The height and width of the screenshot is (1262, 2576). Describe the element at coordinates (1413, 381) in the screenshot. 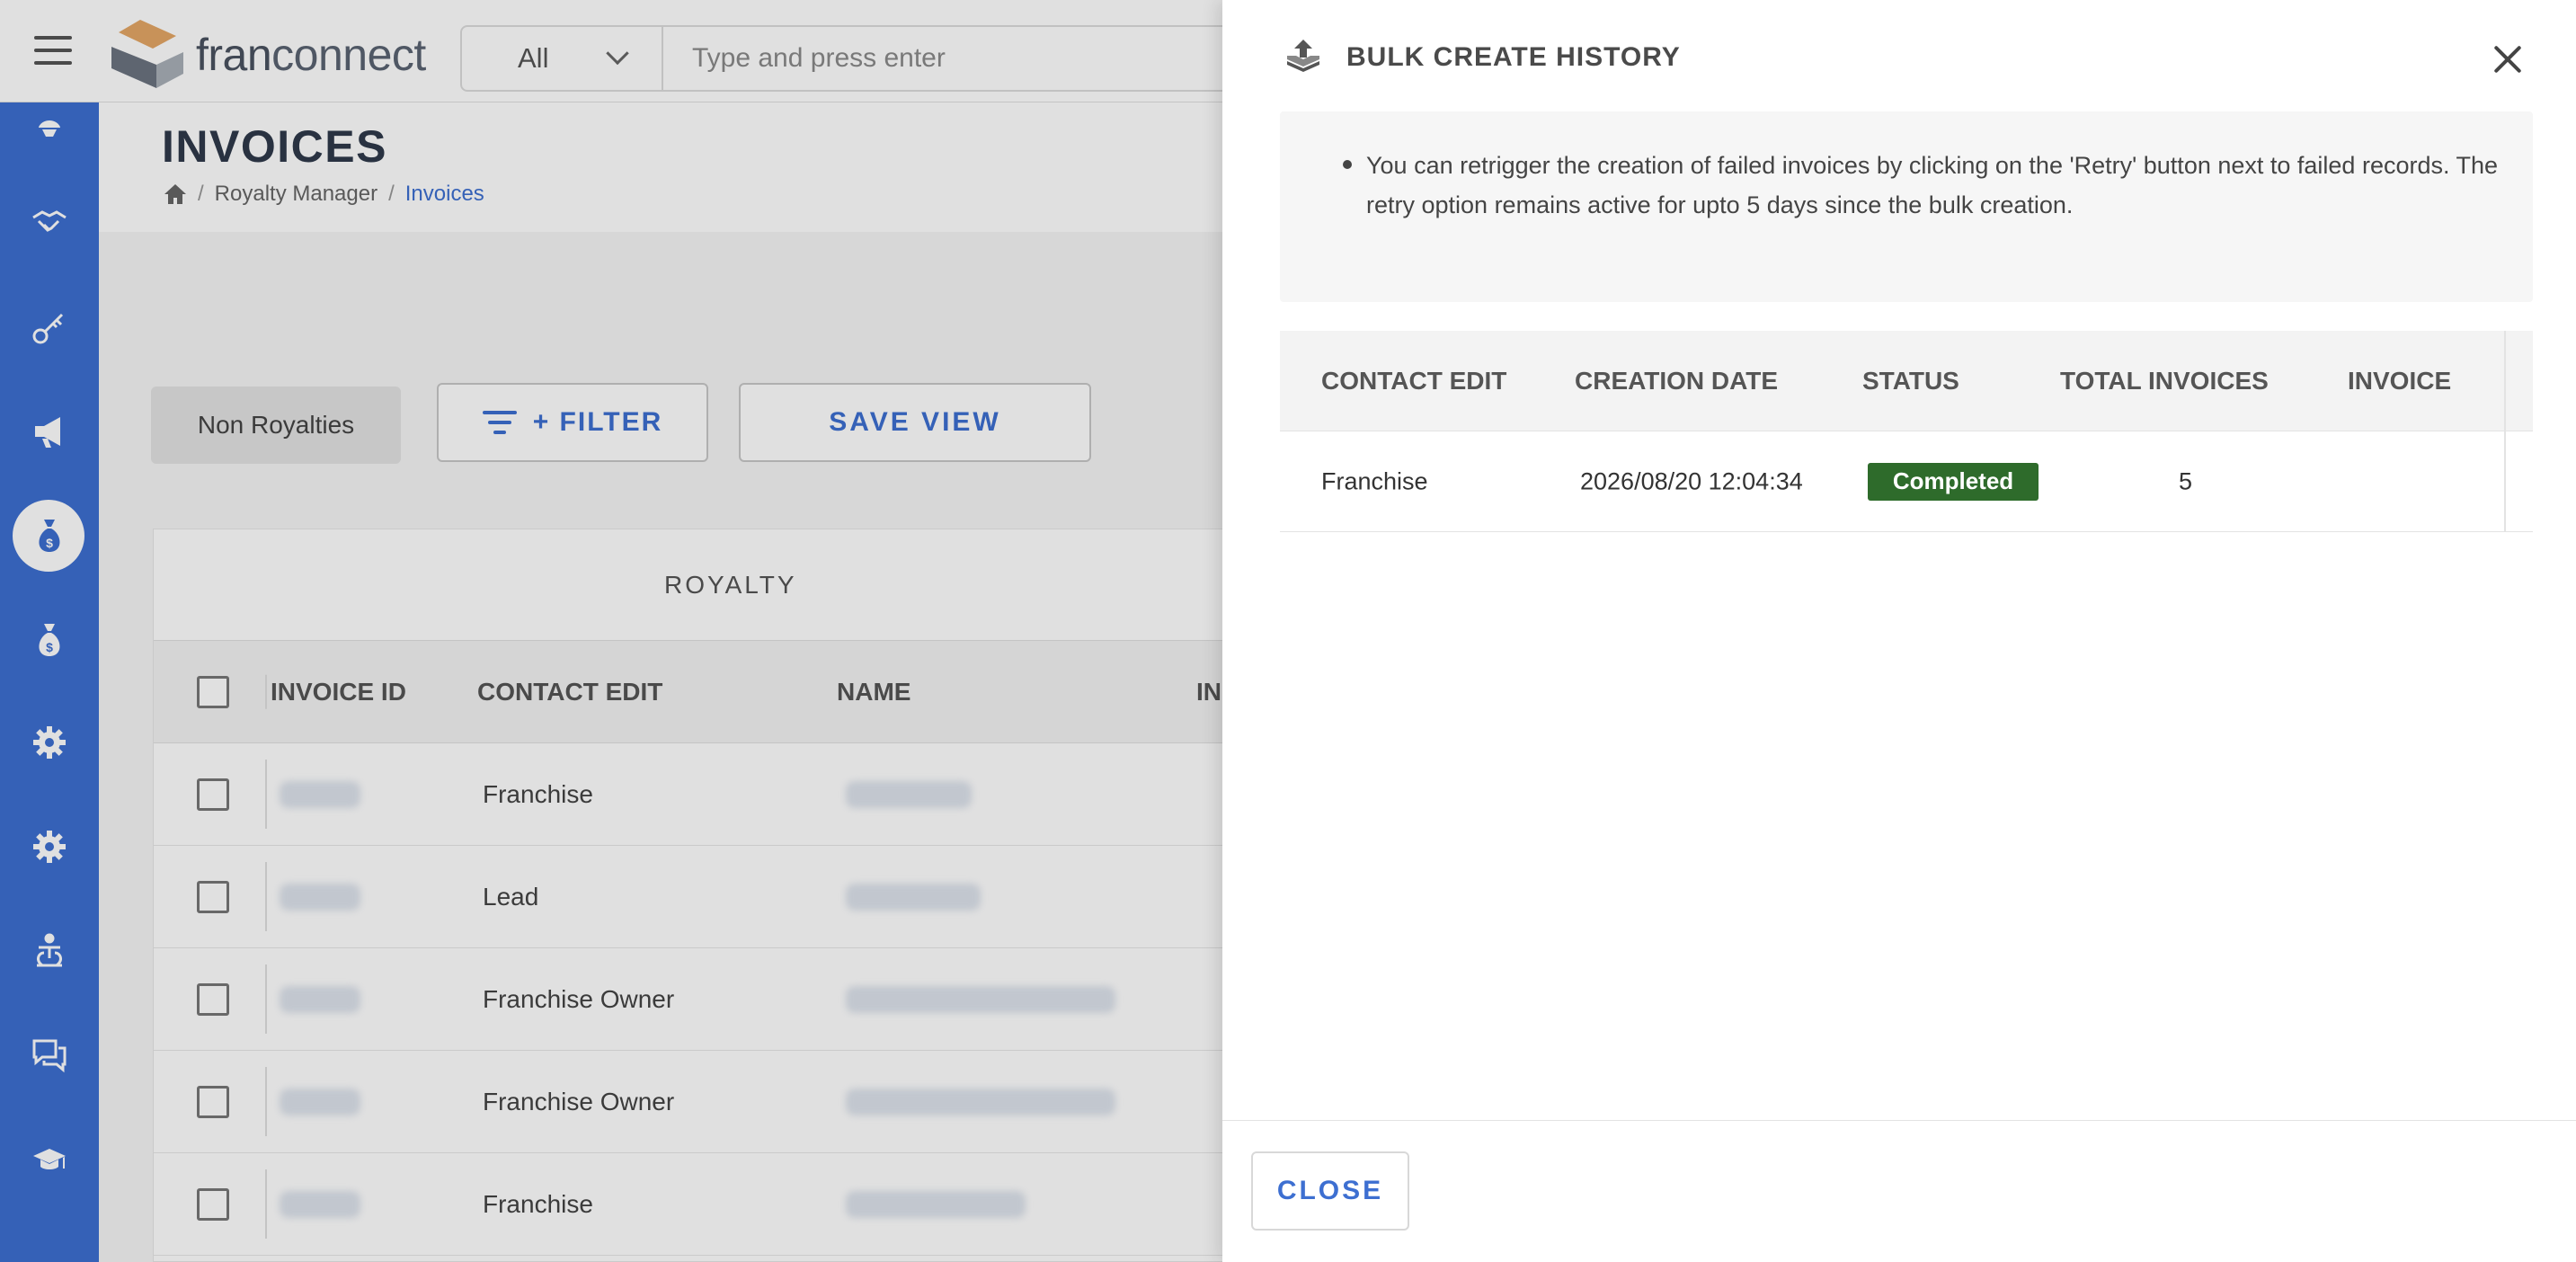

I see `col-contact-edit: CONTACT EDIT` at that location.